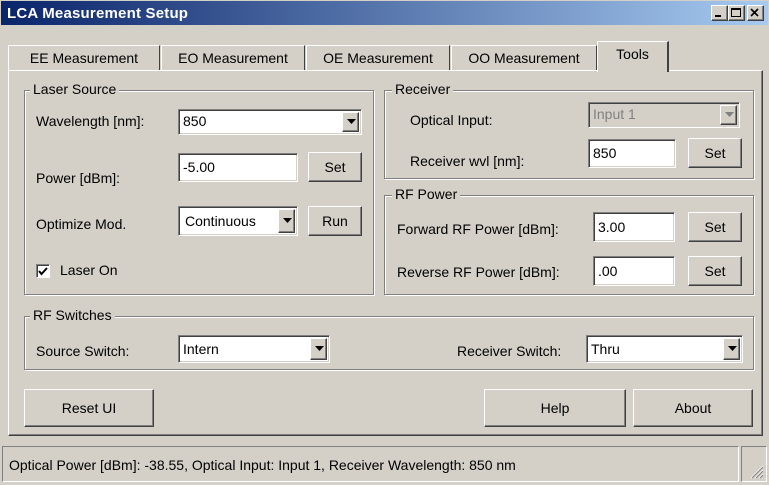 This screenshot has height=485, width=769. I want to click on source-switch-value: Intern, so click(201, 349).